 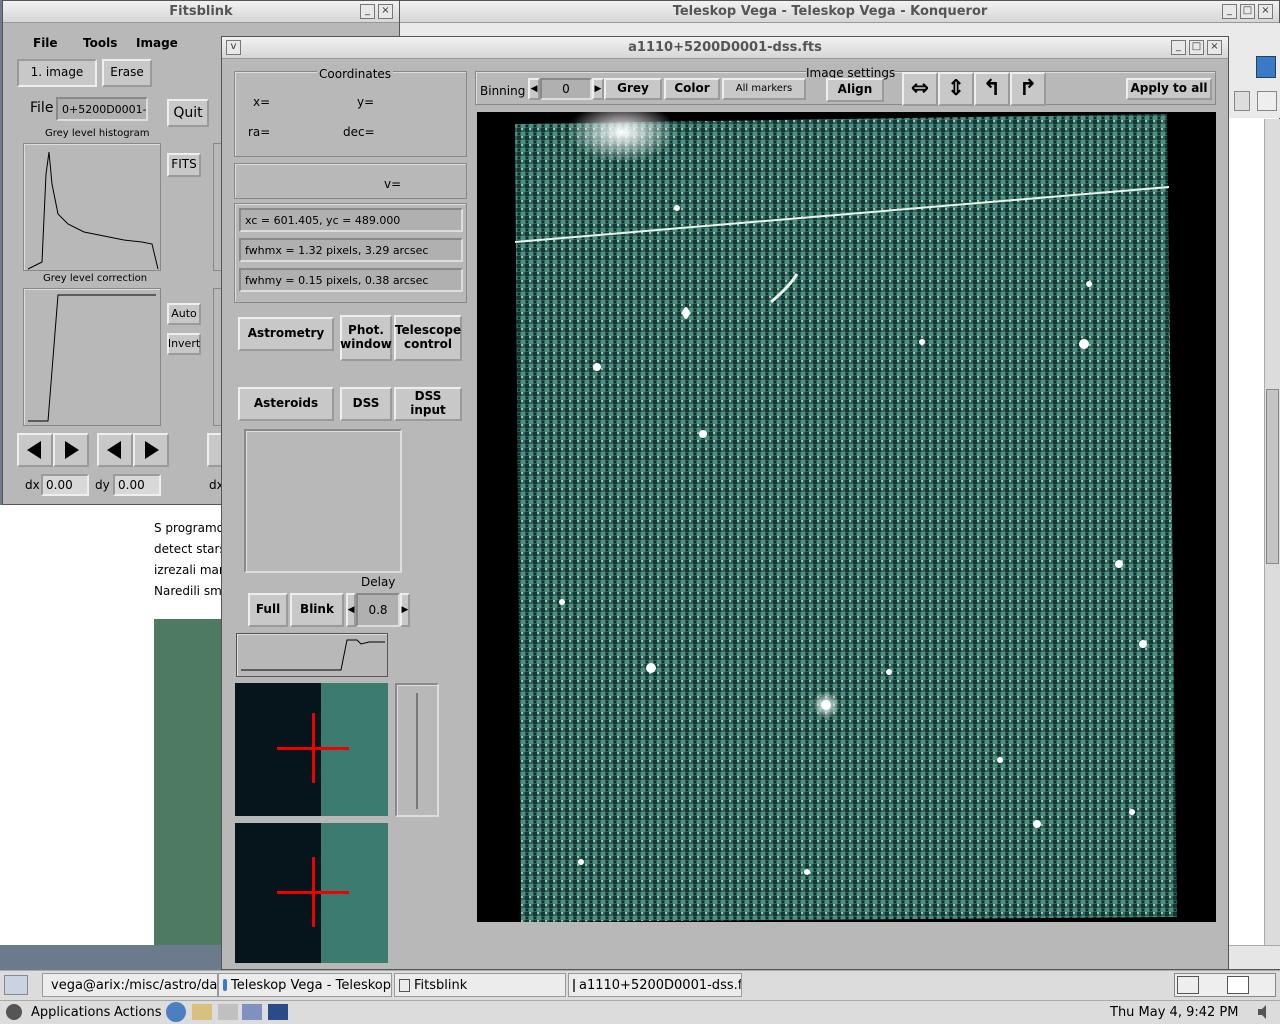 I want to click on apply-to-all-button: Apply to all, so click(x=1169, y=89).